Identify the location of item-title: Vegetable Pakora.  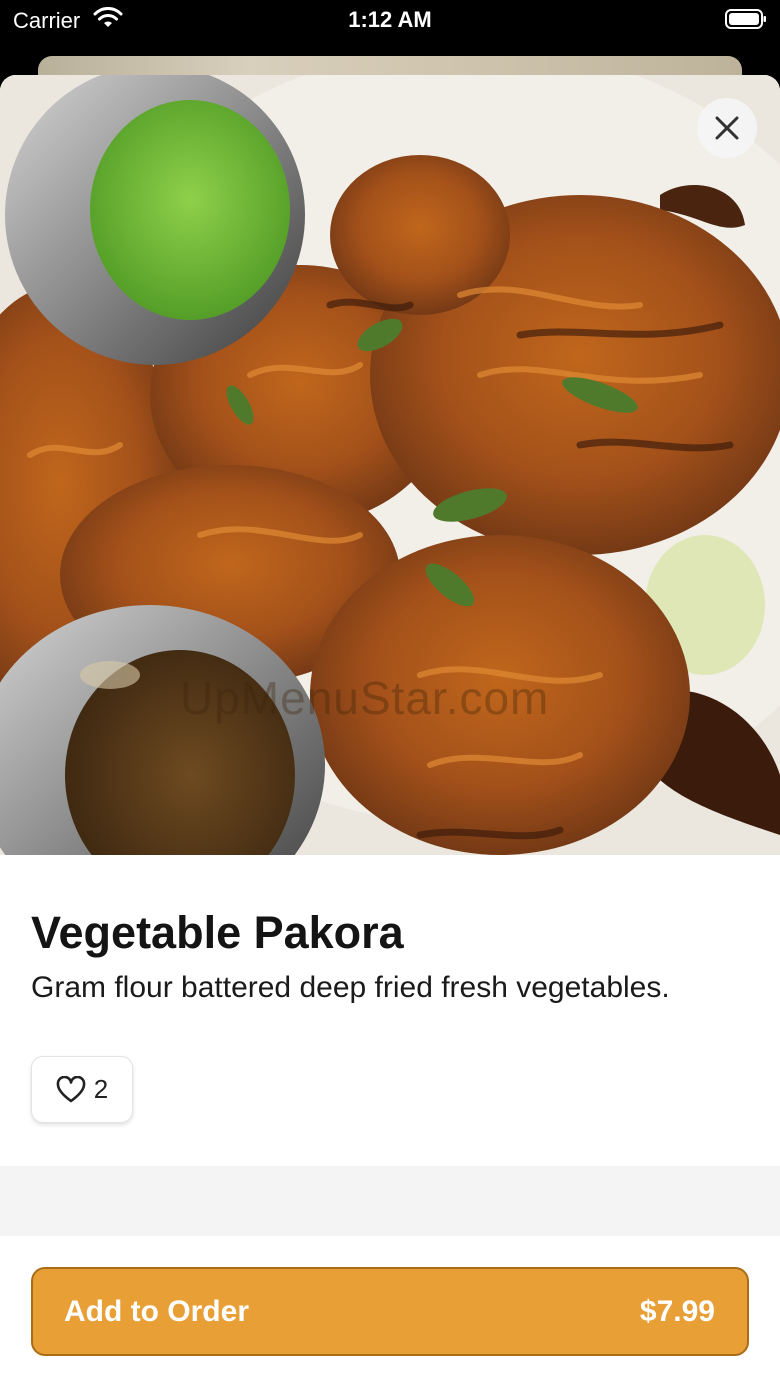
(217, 932).